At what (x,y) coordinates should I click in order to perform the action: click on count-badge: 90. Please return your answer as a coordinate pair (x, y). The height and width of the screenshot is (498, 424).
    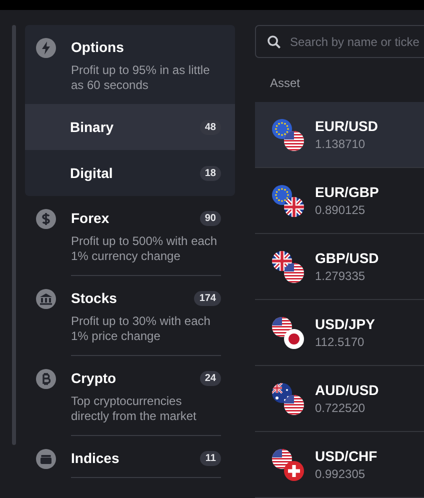
    Looking at the image, I should click on (210, 218).